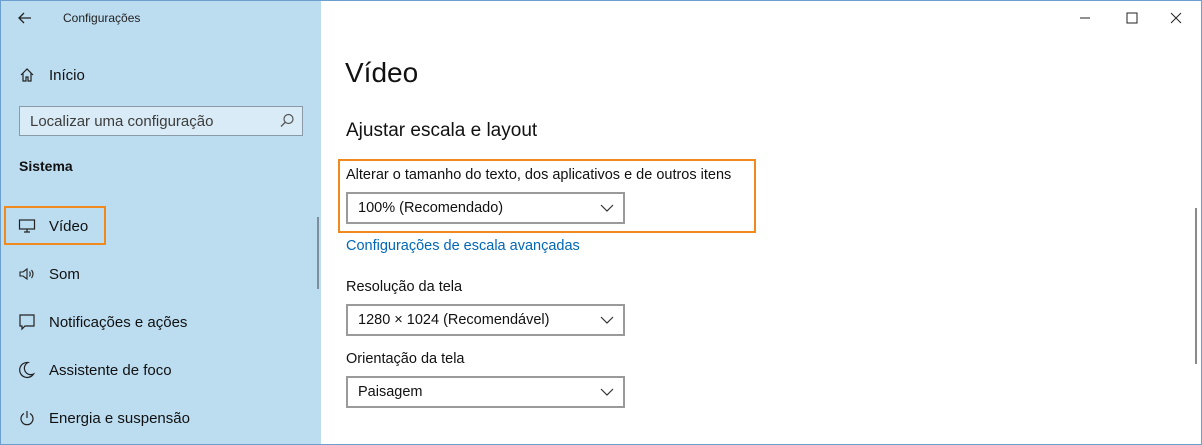 The width and height of the screenshot is (1202, 445). I want to click on resolution-label: Resolução da tela, so click(404, 287).